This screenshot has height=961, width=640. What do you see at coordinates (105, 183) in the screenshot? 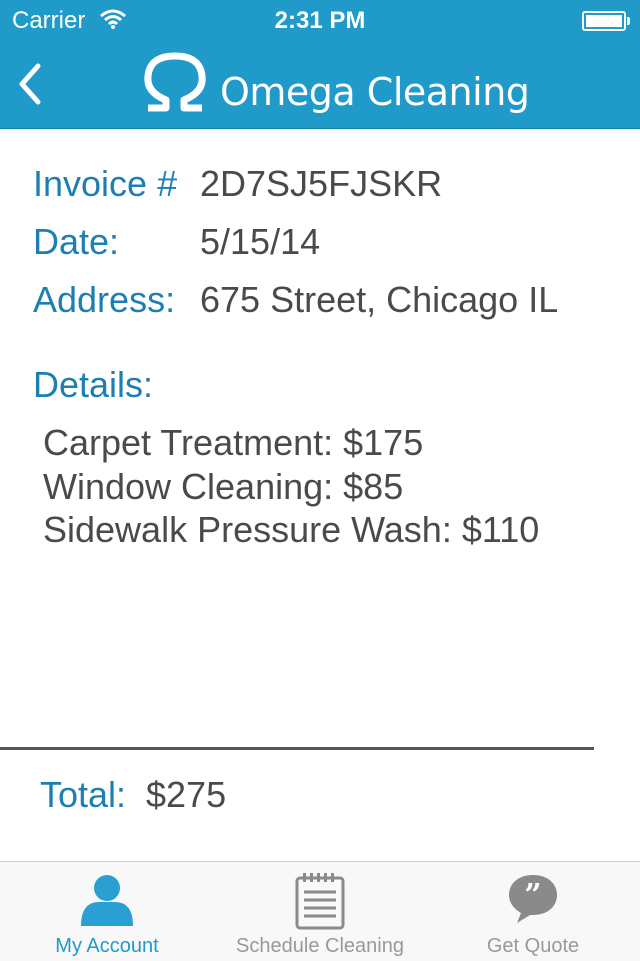
I see `invoice-number-label: Invoice #` at bounding box center [105, 183].